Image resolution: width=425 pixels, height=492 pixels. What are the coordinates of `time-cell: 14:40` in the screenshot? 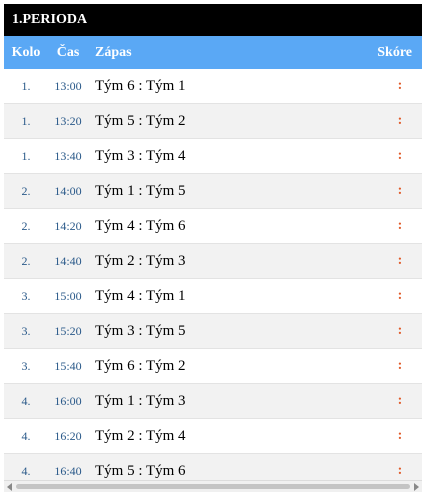 It's located at (68, 260).